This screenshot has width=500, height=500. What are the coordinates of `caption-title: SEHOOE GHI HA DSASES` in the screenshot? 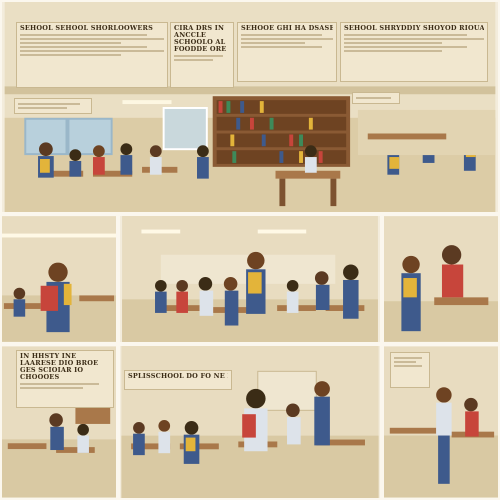 It's located at (287, 28).